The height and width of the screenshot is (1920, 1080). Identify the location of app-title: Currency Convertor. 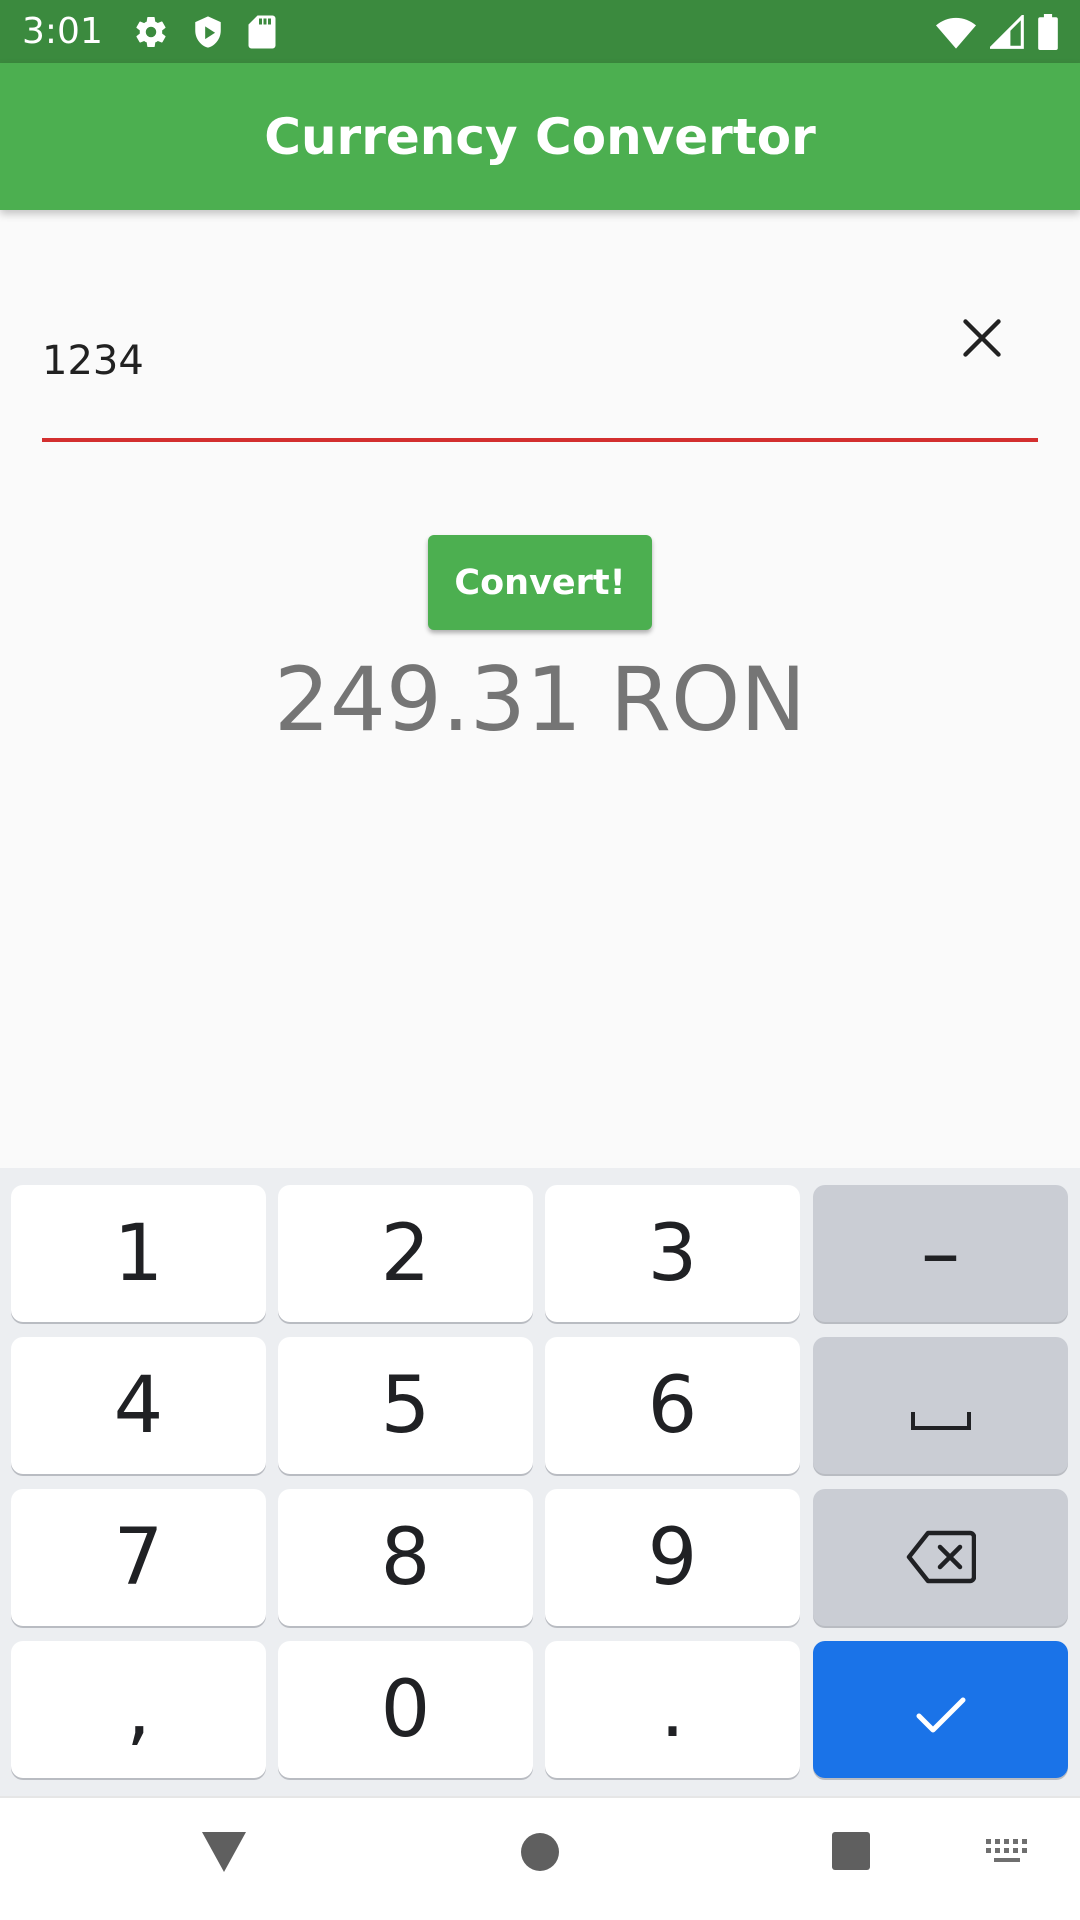
(540, 136).